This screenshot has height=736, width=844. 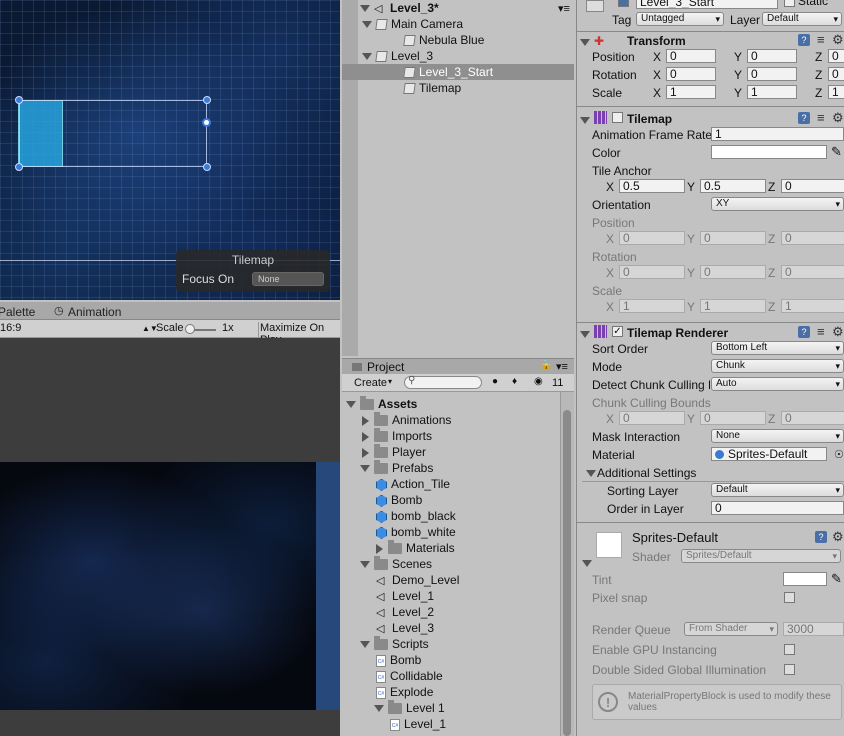 What do you see at coordinates (567, 573) in the screenshot?
I see `project-scroll-thumb` at bounding box center [567, 573].